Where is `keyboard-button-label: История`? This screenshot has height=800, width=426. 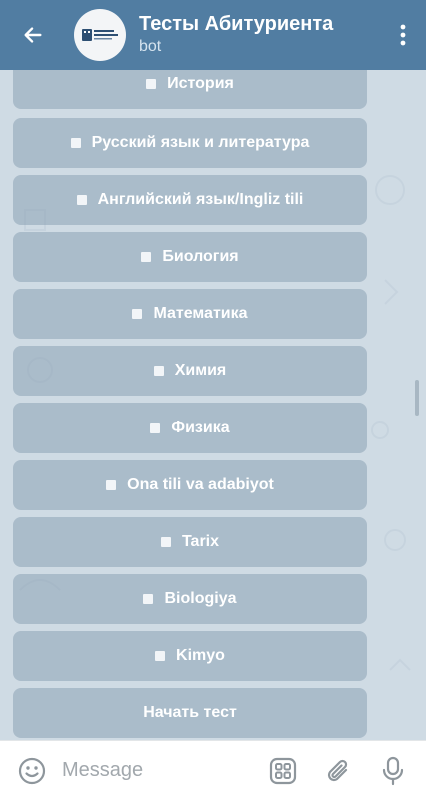 keyboard-button-label: История is located at coordinates (200, 83).